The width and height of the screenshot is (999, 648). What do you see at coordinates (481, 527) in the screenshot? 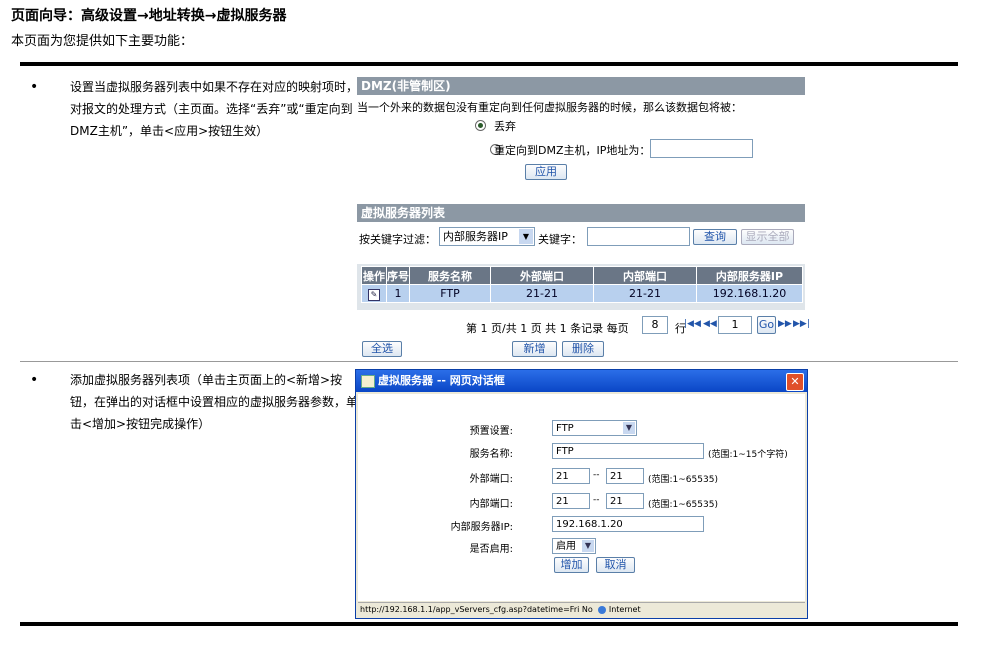
I see `server-ip-label: 内部服务器IP:` at bounding box center [481, 527].